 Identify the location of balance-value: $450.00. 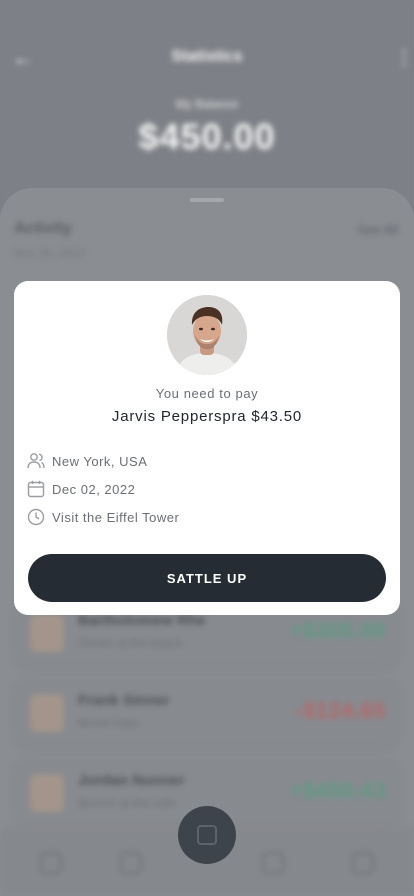
(207, 136).